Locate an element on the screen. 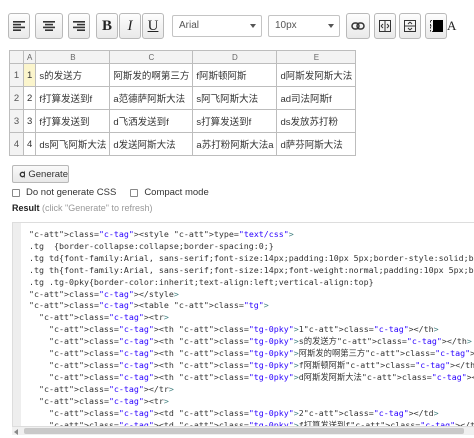 Image resolution: width=474 pixels, height=438 pixels. table-row: 2 2 f打算发送到f a范德萨阿斯大法 s阿飞阿斯大法 ad司法阿斯f is located at coordinates (183, 98).